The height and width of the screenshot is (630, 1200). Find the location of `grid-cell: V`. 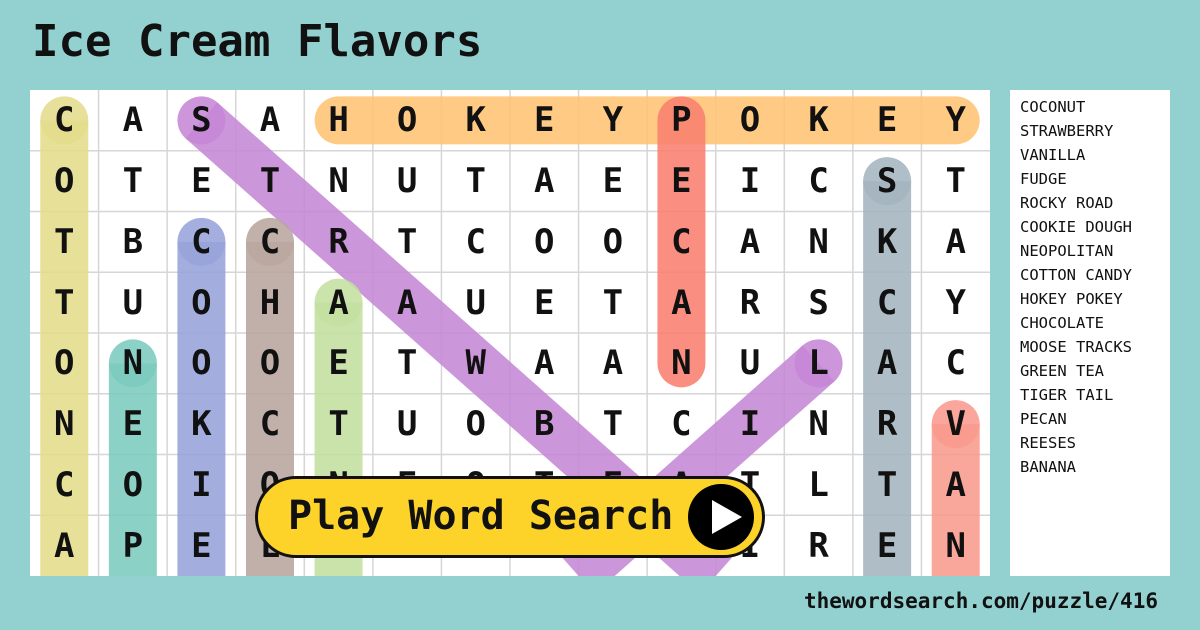

grid-cell: V is located at coordinates (955, 424).